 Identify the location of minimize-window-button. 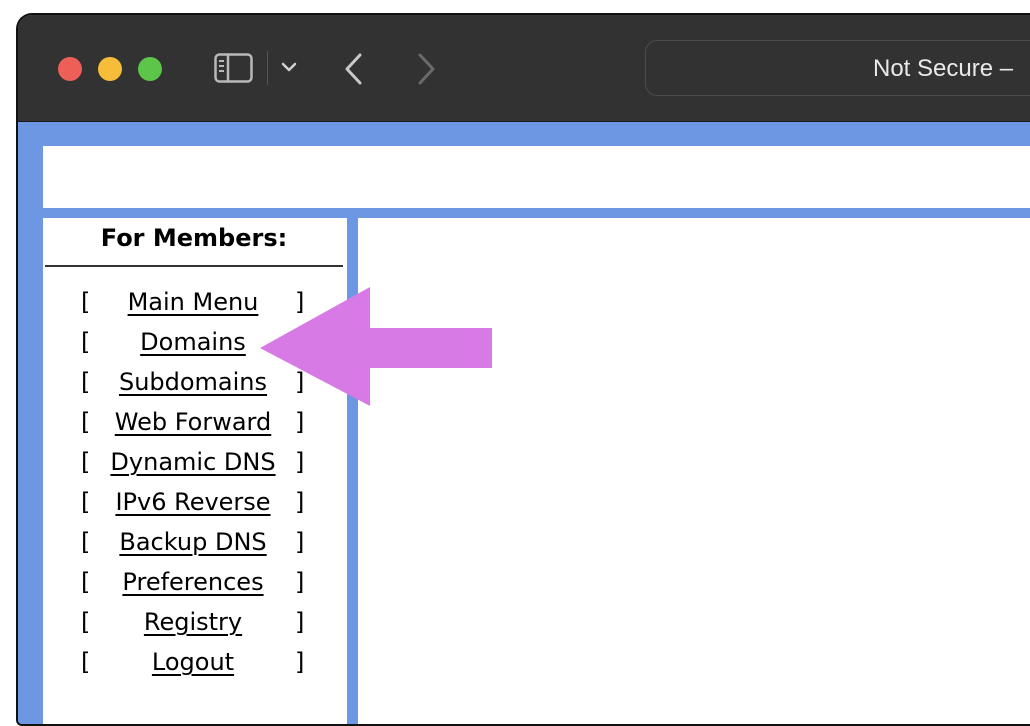
(110, 69).